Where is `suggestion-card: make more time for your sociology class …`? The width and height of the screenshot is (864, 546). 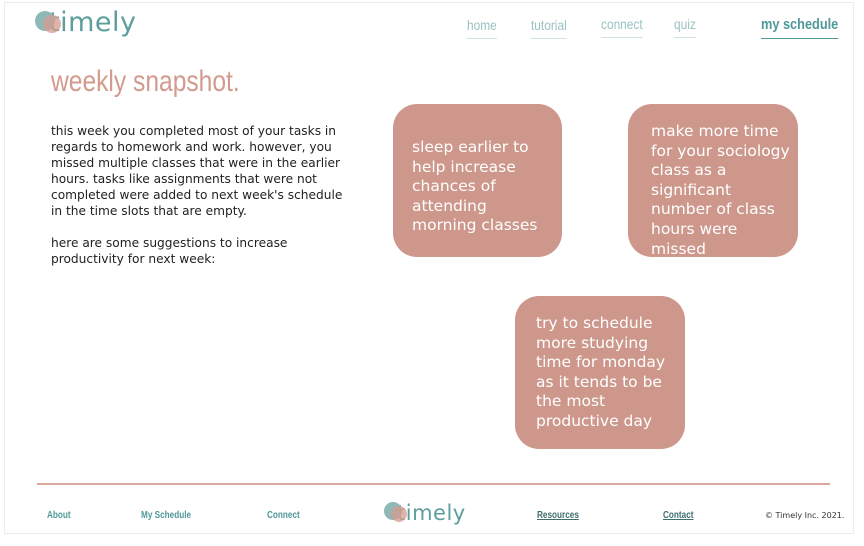 suggestion-card: make more time for your sociology class … is located at coordinates (713, 181).